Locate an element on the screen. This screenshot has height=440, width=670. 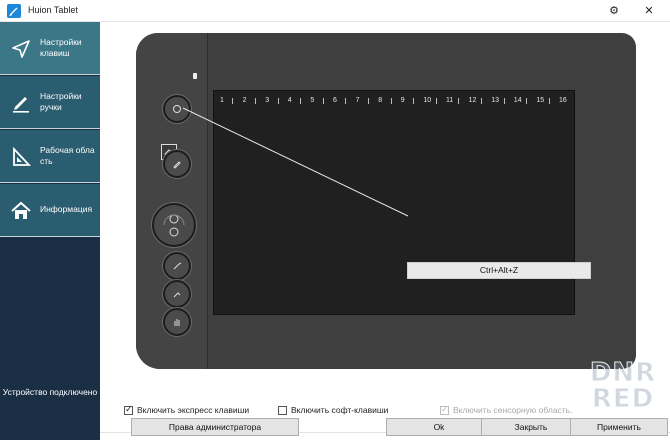
title-bar: Huion Tablet ⚙ ✕ is located at coordinates (335, 11).